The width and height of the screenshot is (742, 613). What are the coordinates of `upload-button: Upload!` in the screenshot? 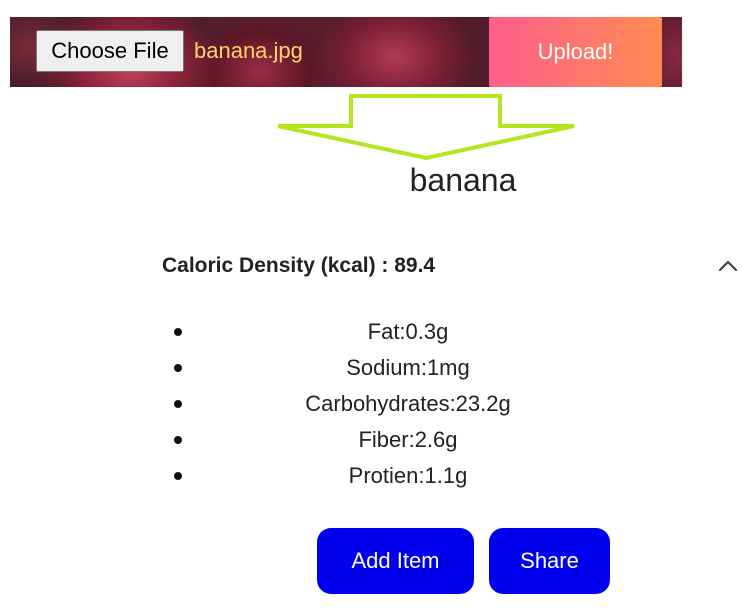 It's located at (575, 52).